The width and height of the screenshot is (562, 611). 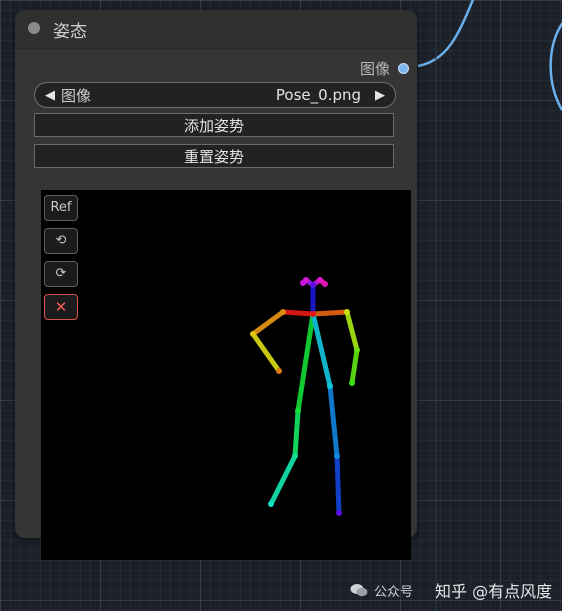 What do you see at coordinates (359, 590) in the screenshot?
I see `wechat-icon` at bounding box center [359, 590].